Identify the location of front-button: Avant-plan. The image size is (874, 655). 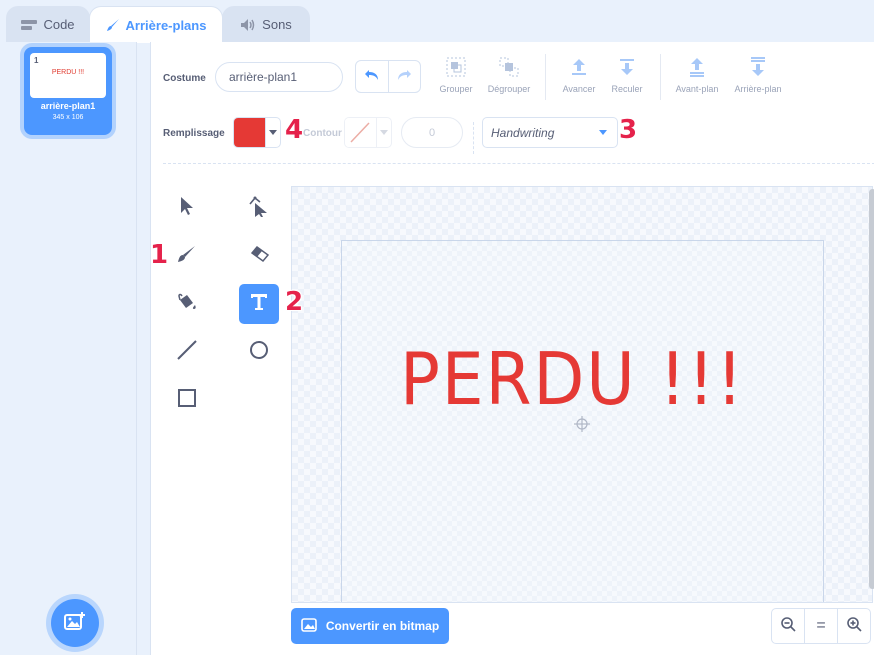
(697, 75).